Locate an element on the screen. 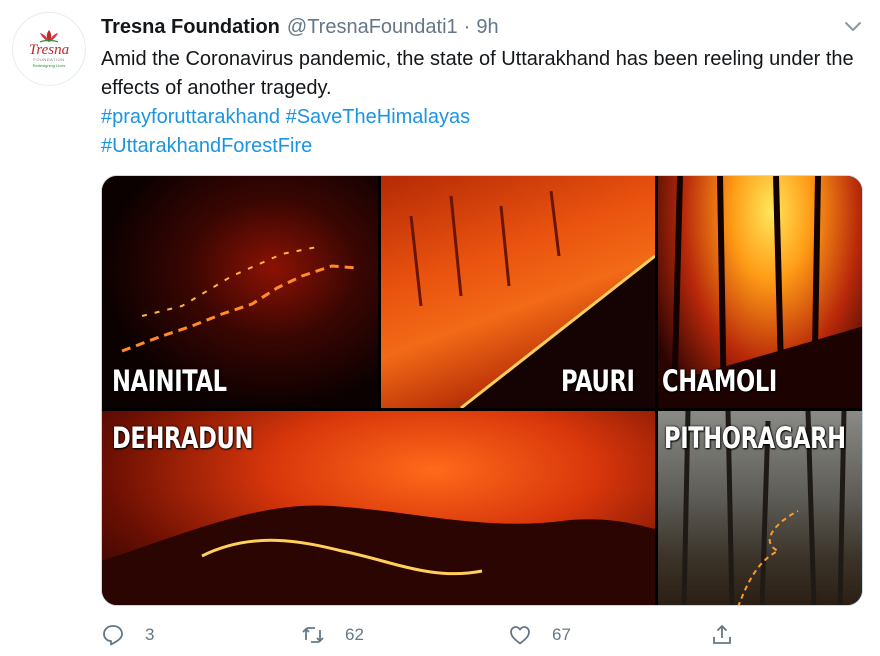  retweet-count: 62 is located at coordinates (354, 634).